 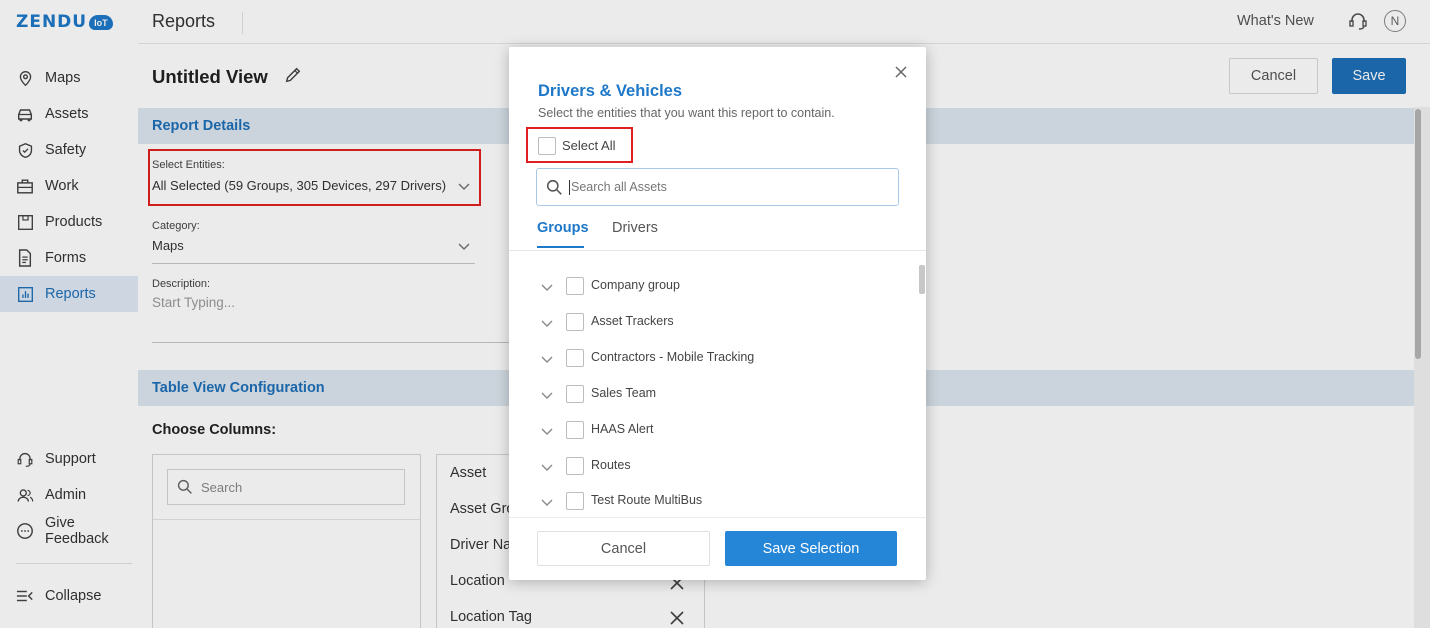 What do you see at coordinates (624, 393) in the screenshot?
I see `group-label: Sales Team` at bounding box center [624, 393].